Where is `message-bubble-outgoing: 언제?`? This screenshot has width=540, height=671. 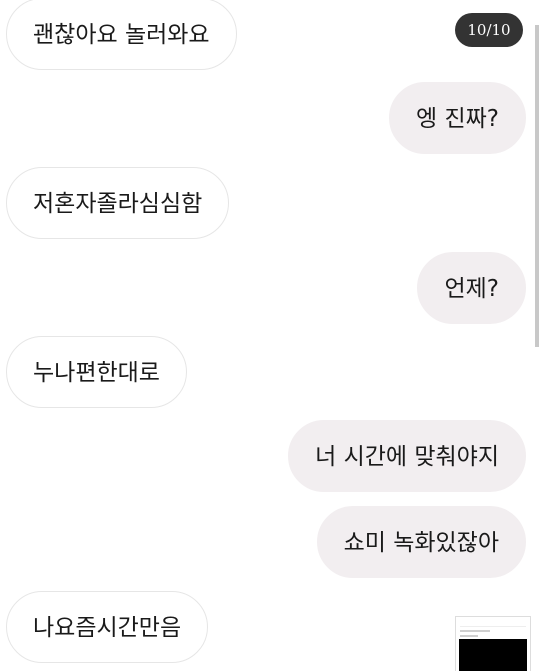
message-bubble-outgoing: 언제? is located at coordinates (471, 288).